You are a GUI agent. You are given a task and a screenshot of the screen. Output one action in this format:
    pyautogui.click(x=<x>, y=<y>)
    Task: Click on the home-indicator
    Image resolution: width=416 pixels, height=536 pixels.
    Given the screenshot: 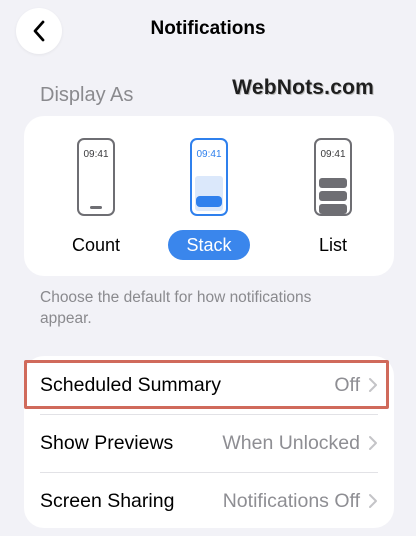 What is the action you would take?
    pyautogui.click(x=96, y=207)
    